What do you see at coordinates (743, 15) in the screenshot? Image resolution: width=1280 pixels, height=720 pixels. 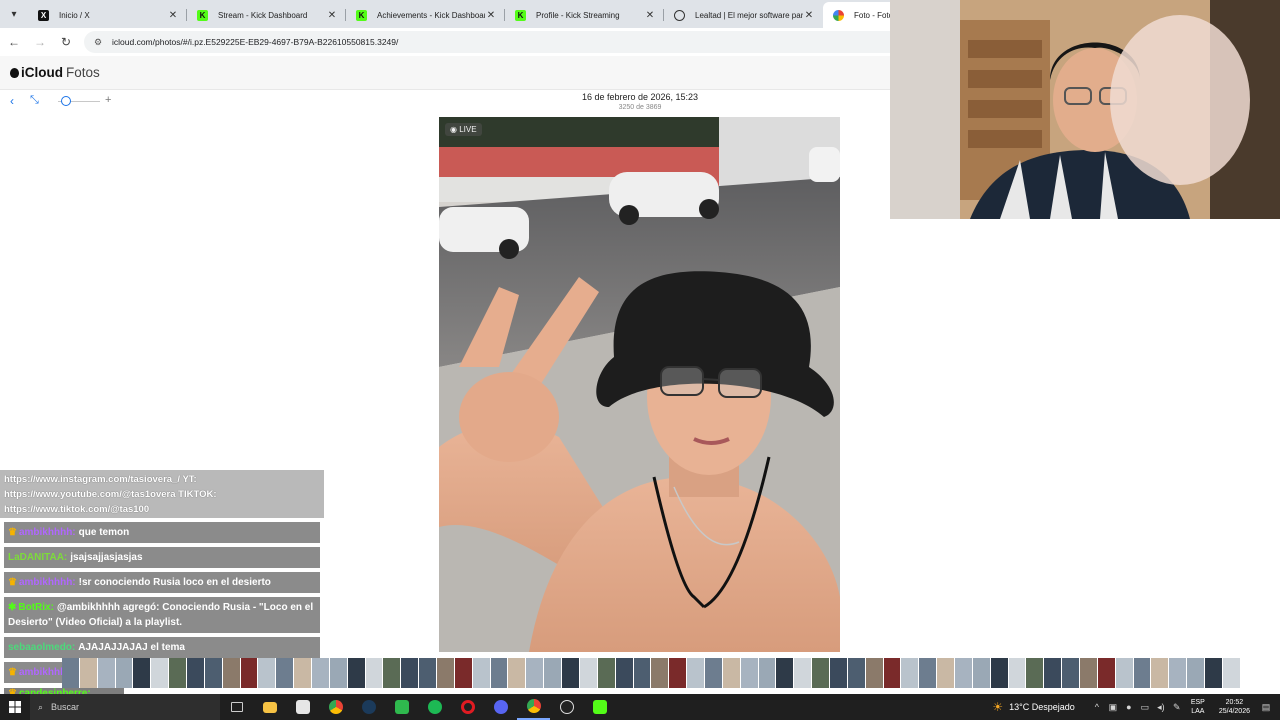 I see `tab-lealtad: Lealtad | El mejor software para ✕` at bounding box center [743, 15].